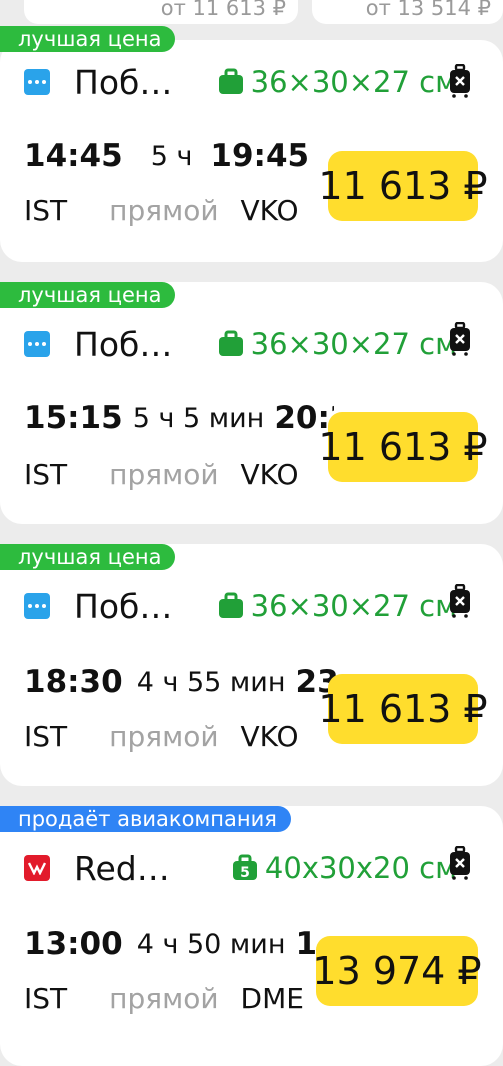 This screenshot has width=503, height=1066. Describe the element at coordinates (73, 418) in the screenshot. I see `departure-time: 15:15` at that location.